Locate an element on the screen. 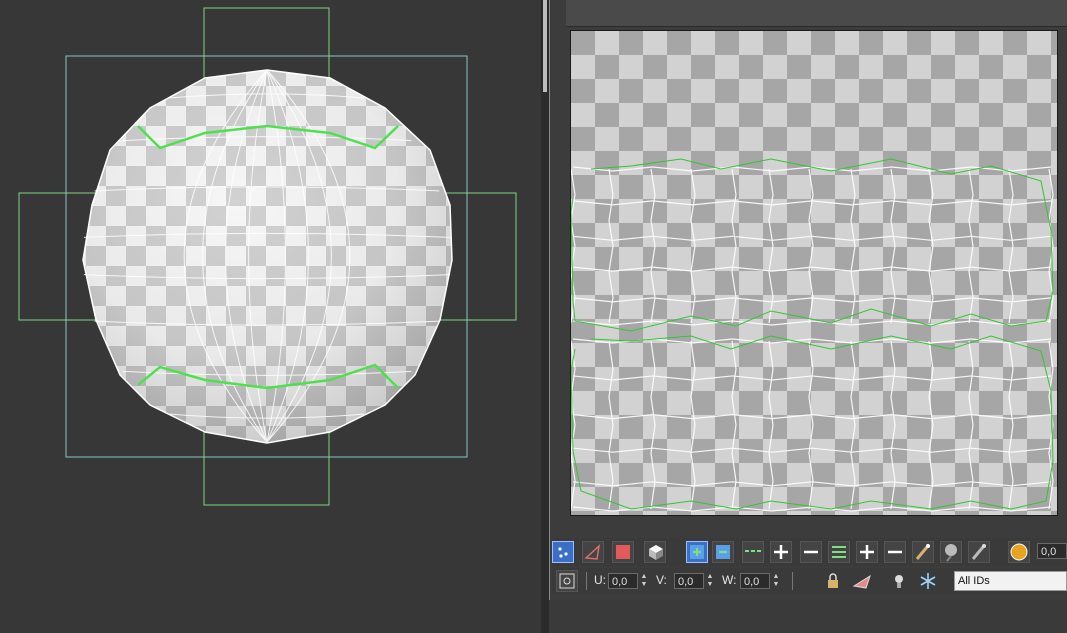 The image size is (1067, 633). status-strip is located at coordinates (808, 616).